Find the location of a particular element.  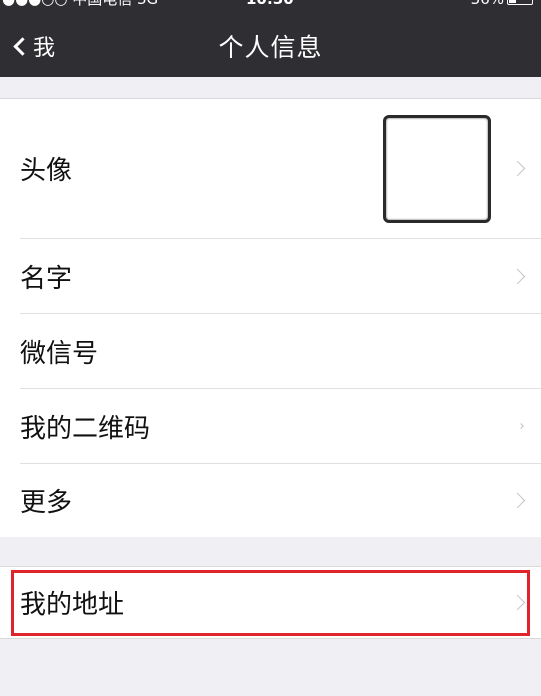

avatar is located at coordinates (437, 169).